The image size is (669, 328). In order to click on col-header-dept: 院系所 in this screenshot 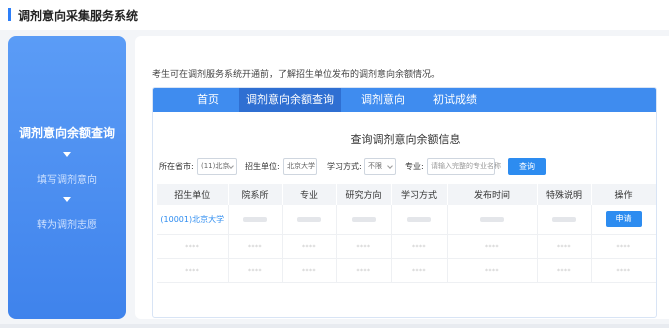, I will do `click(255, 194)`.